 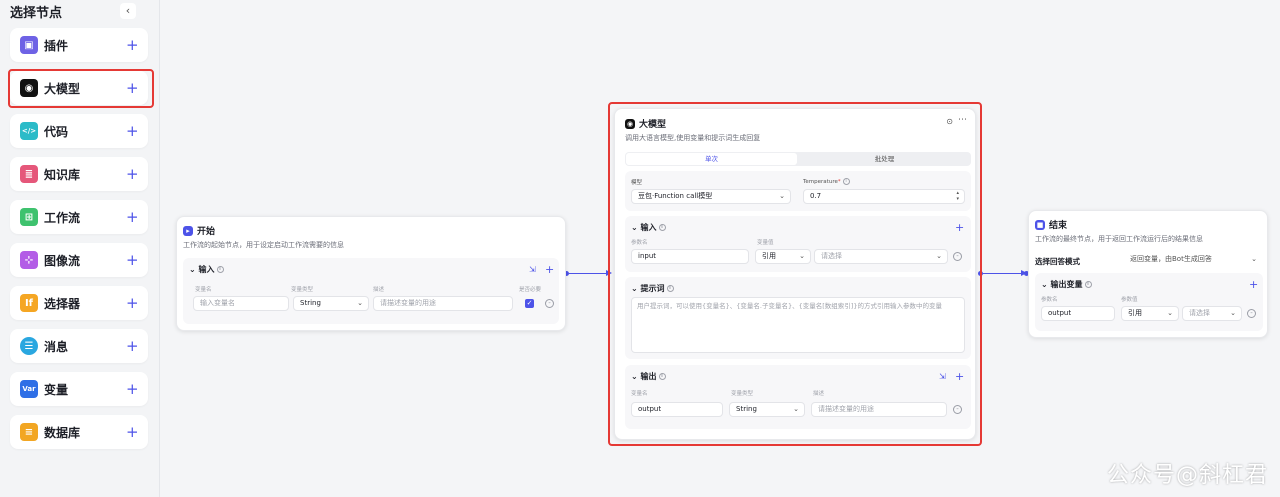 I want to click on end-node-title: 结束, so click(x=1058, y=226).